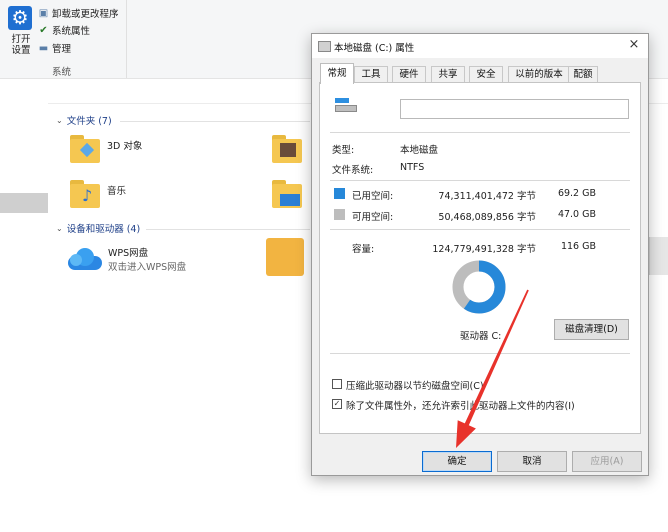  Describe the element at coordinates (24, 203) in the screenshot. I see `nav-pane-selected-item` at that location.